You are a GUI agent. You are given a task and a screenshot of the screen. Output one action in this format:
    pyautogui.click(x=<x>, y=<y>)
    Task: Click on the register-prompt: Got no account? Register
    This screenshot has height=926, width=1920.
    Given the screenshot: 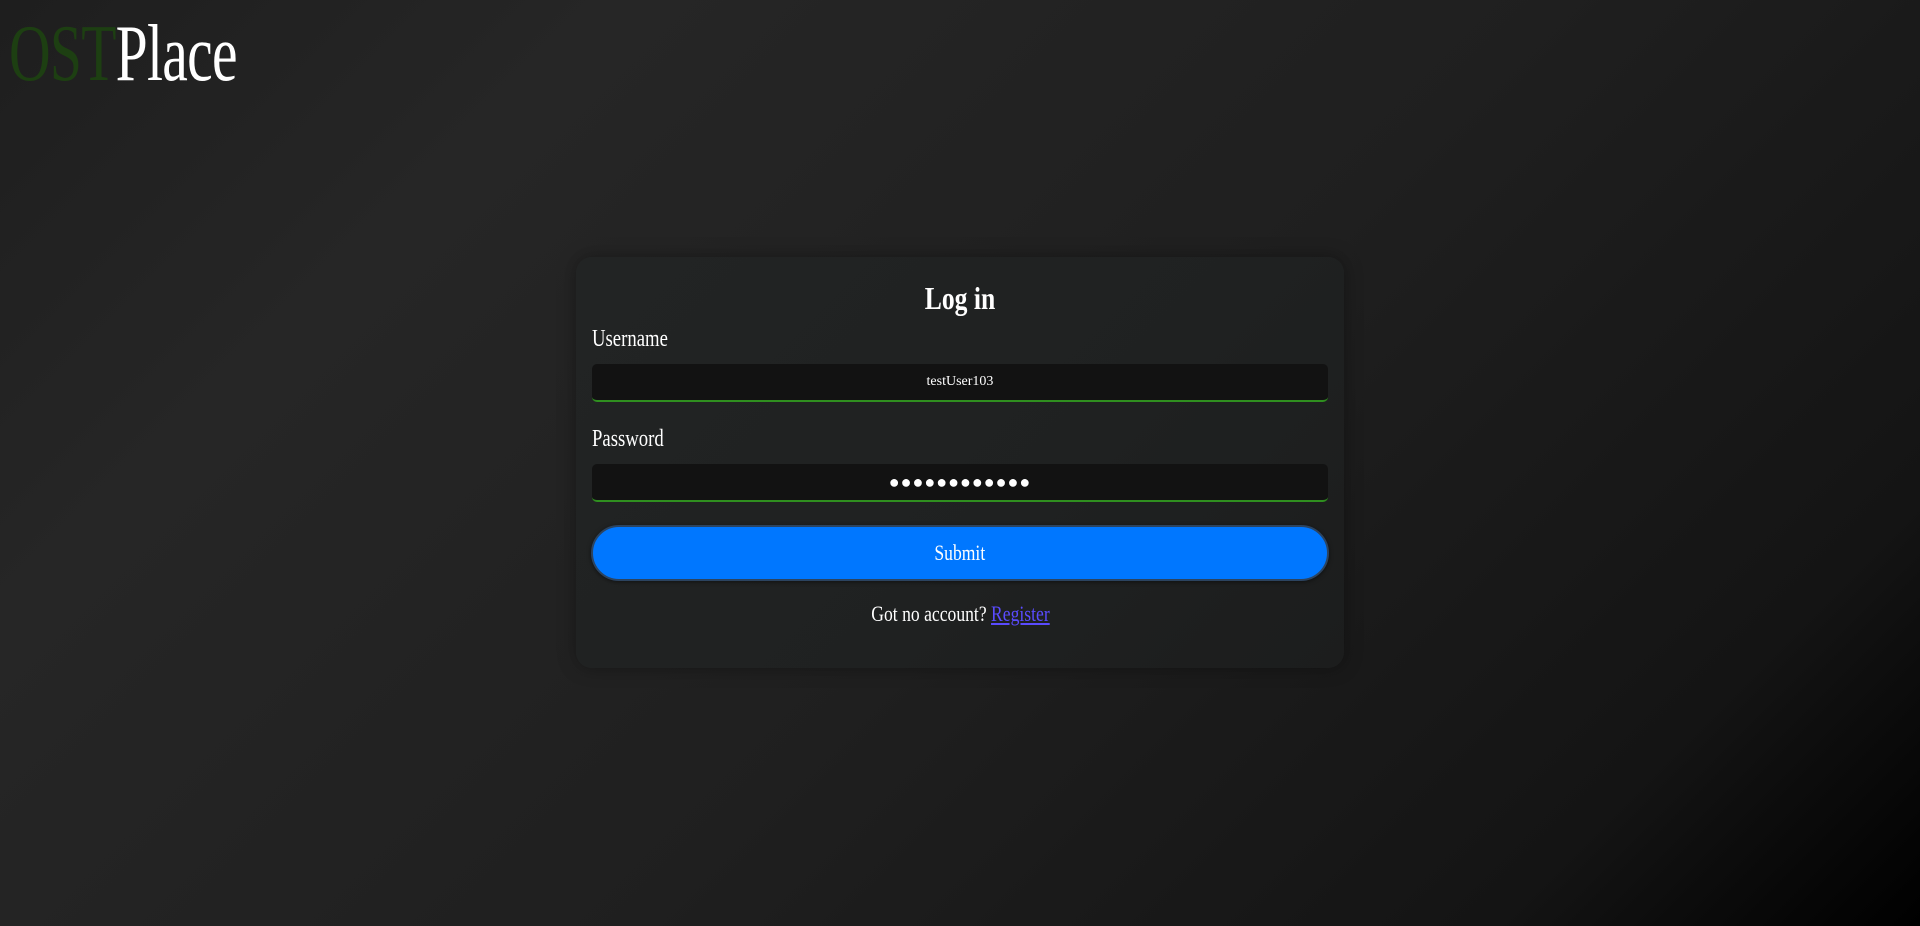 What is the action you would take?
    pyautogui.click(x=960, y=614)
    